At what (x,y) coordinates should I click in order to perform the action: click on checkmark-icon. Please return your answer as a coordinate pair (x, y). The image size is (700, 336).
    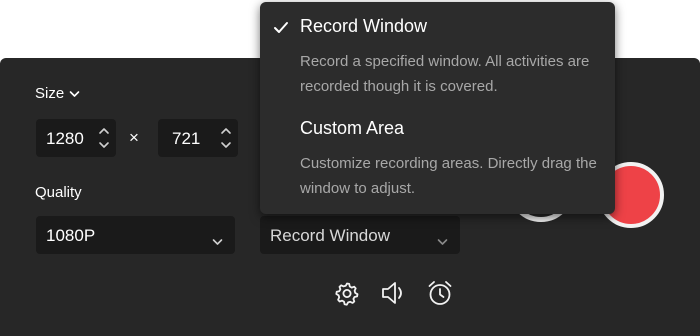
    Looking at the image, I should click on (281, 27).